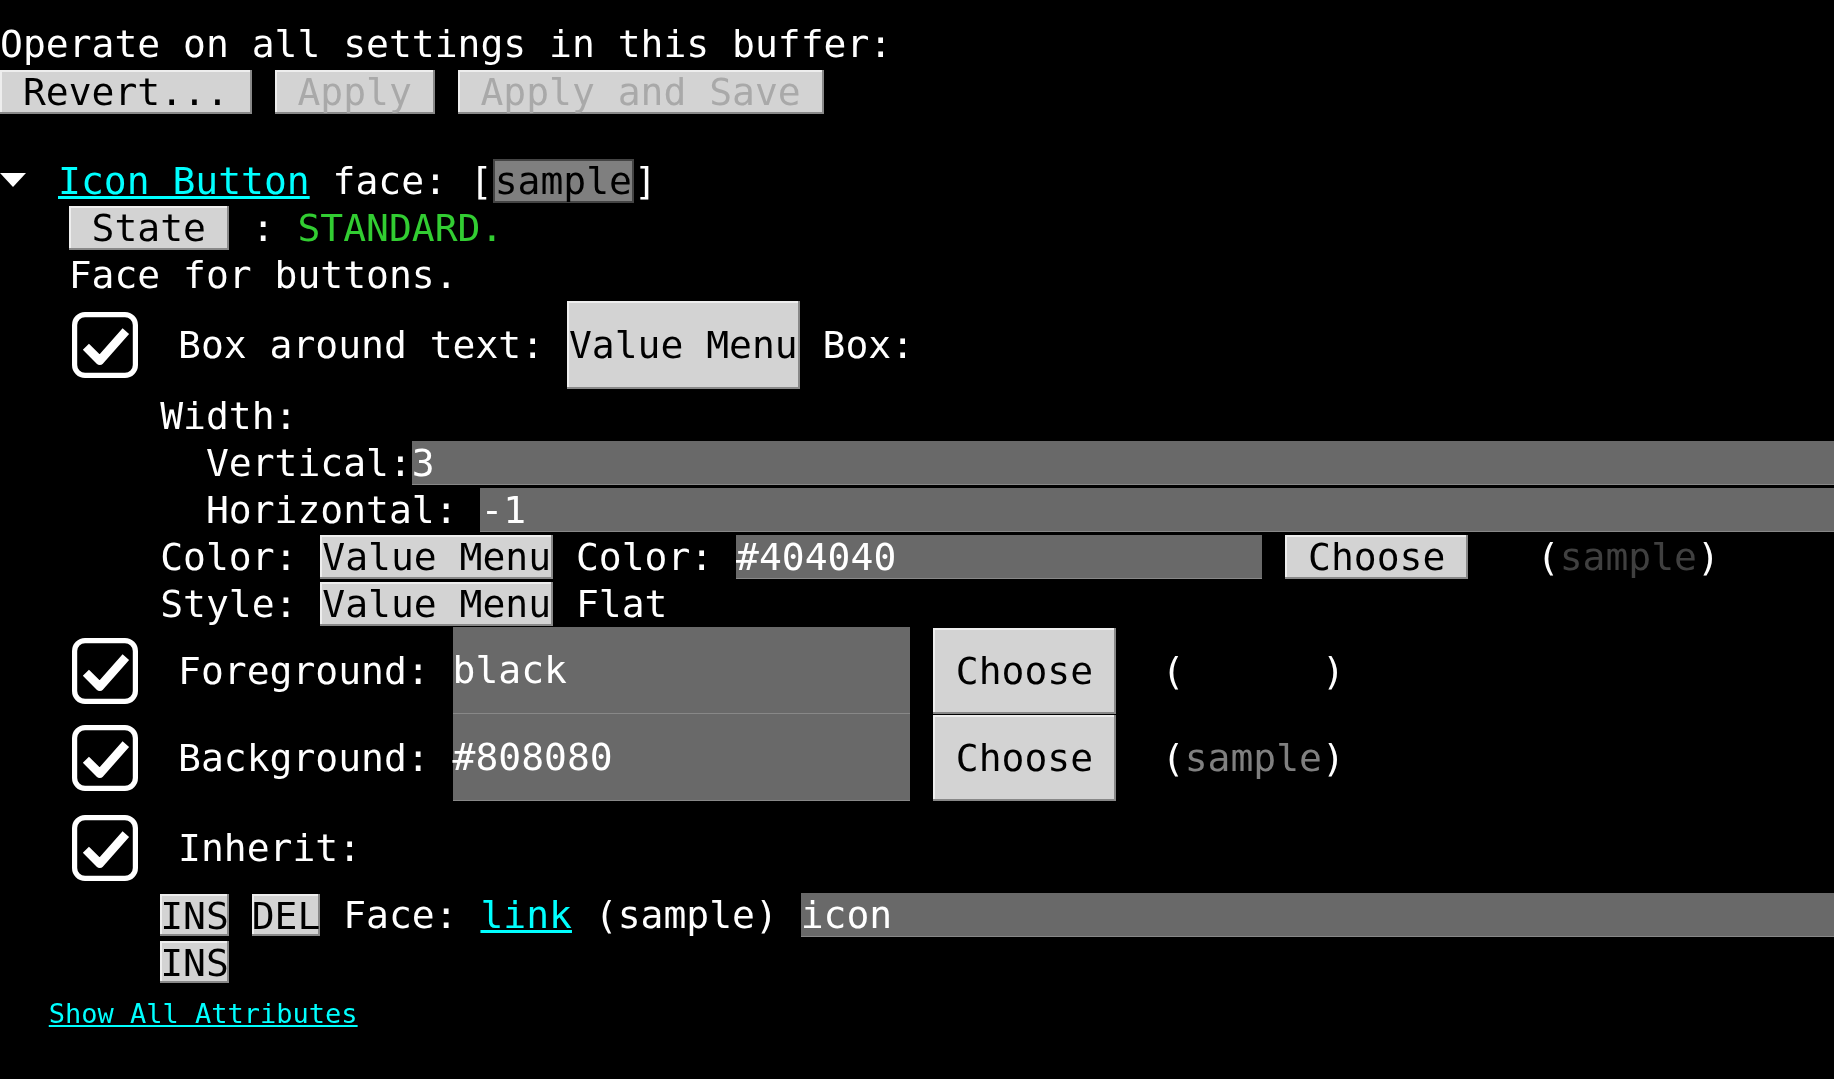  I want to click on face-doc: Face for buttons., so click(263, 274).